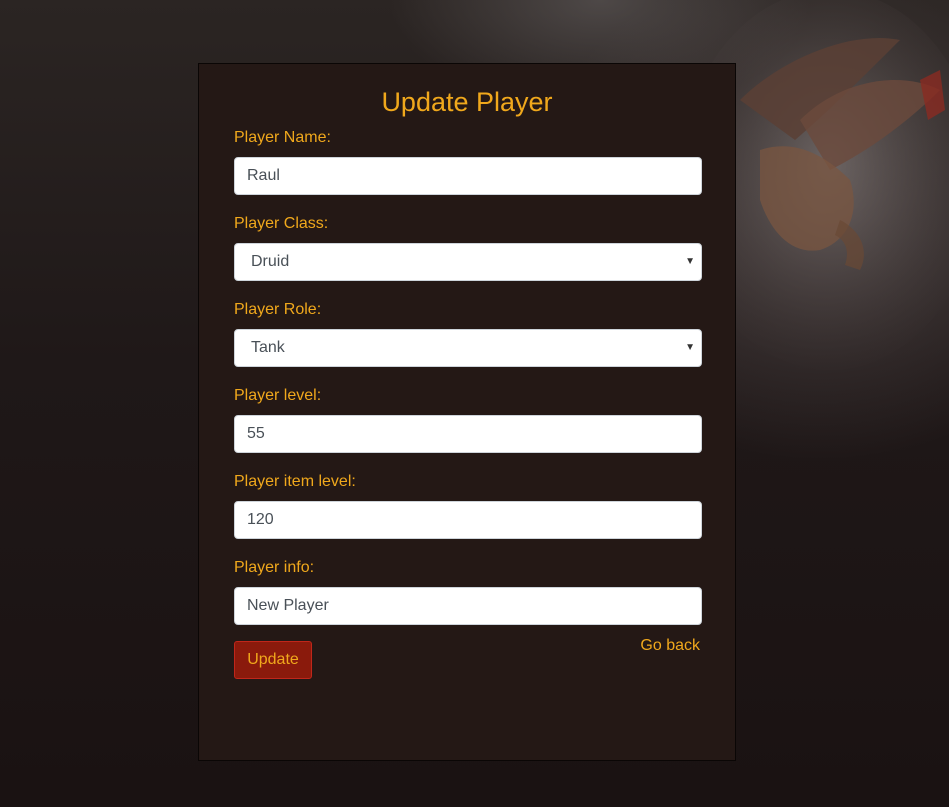  What do you see at coordinates (282, 137) in the screenshot?
I see `player-name-label: Player Name:` at bounding box center [282, 137].